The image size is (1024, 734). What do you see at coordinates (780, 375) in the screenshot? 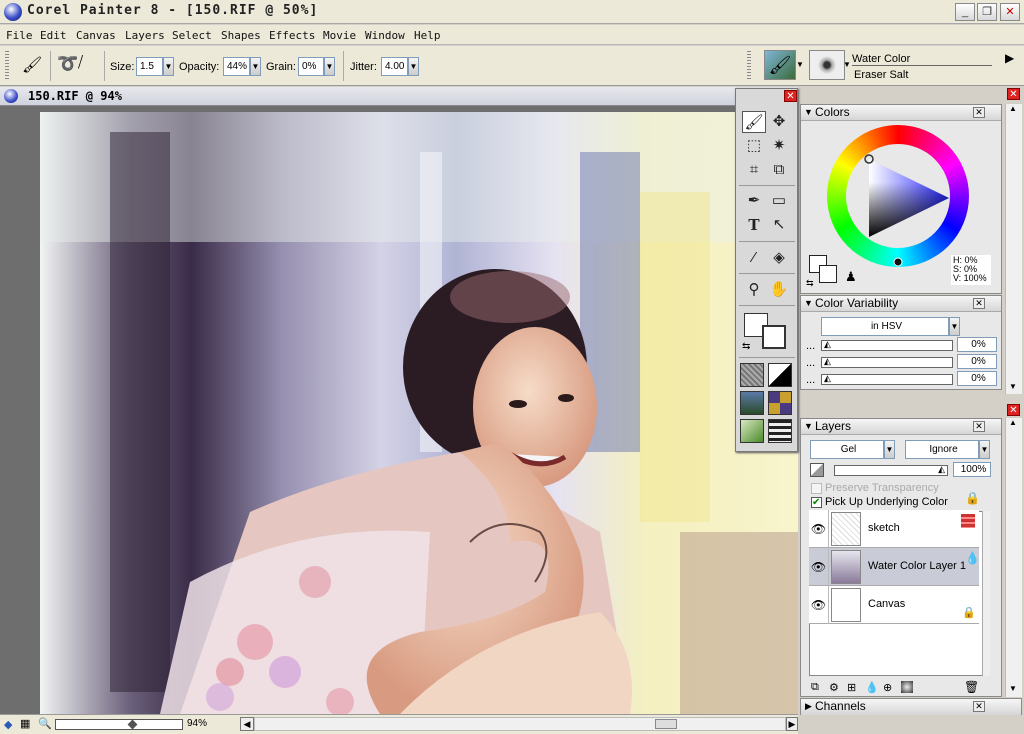
I see `gradient-selector-icon` at bounding box center [780, 375].